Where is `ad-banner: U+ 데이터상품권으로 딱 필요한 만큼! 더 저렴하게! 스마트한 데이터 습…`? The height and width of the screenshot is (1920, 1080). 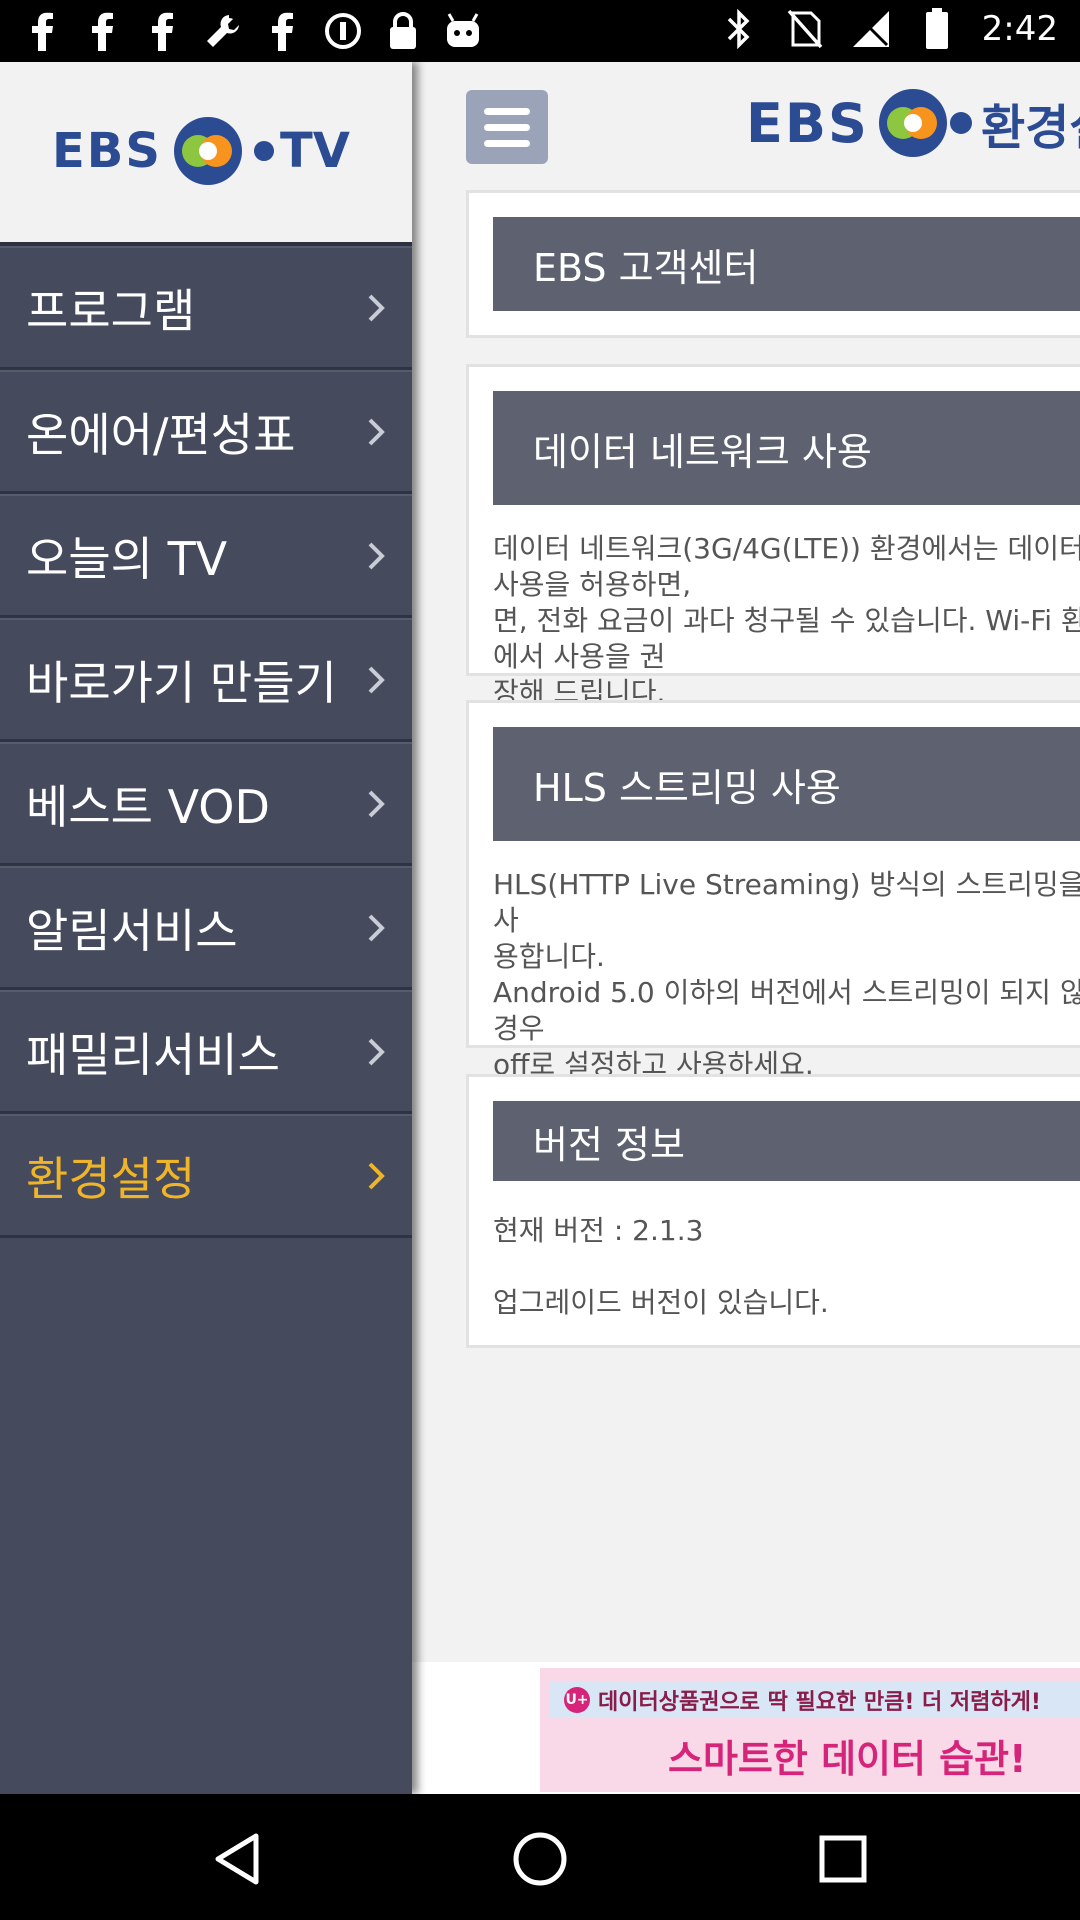 ad-banner: U+ 데이터상품권으로 딱 필요한 만큼! 더 저렴하게! 스마트한 데이터 습… is located at coordinates (810, 1730).